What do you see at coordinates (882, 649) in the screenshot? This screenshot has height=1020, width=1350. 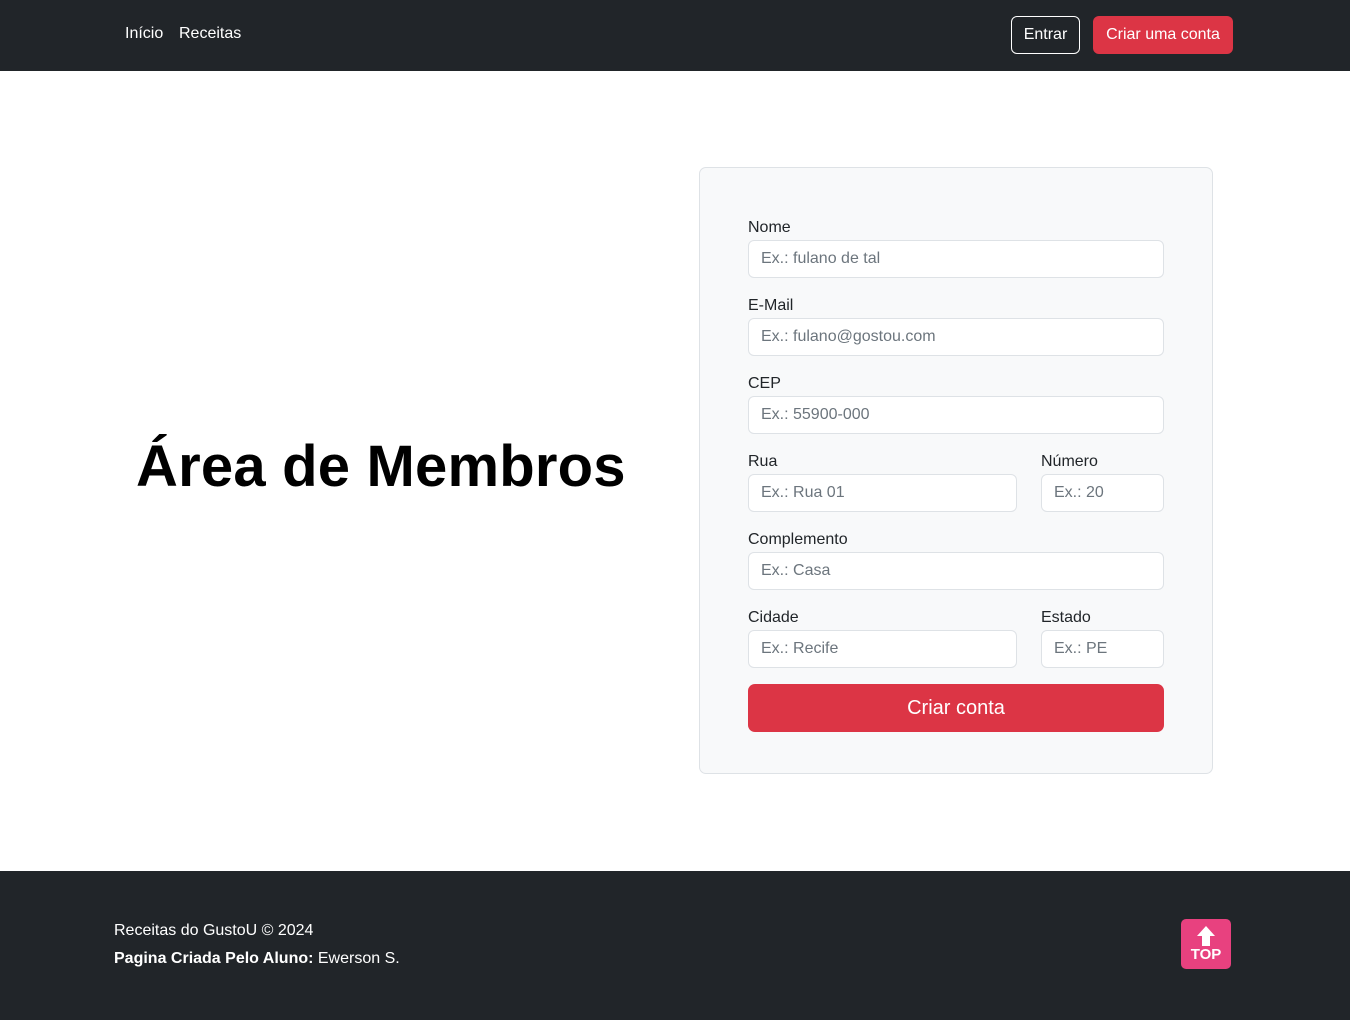 I see `cidade-input` at bounding box center [882, 649].